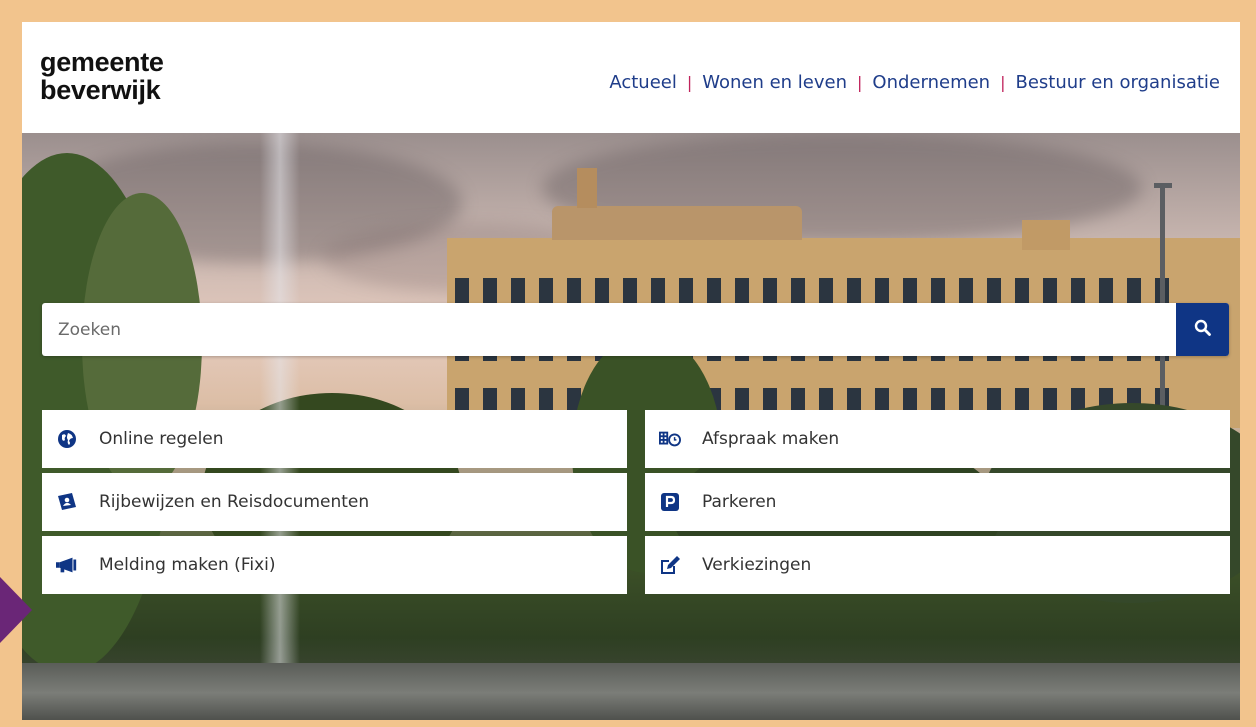  I want to click on tile-online-regelen: Online regelen, so click(334, 439).